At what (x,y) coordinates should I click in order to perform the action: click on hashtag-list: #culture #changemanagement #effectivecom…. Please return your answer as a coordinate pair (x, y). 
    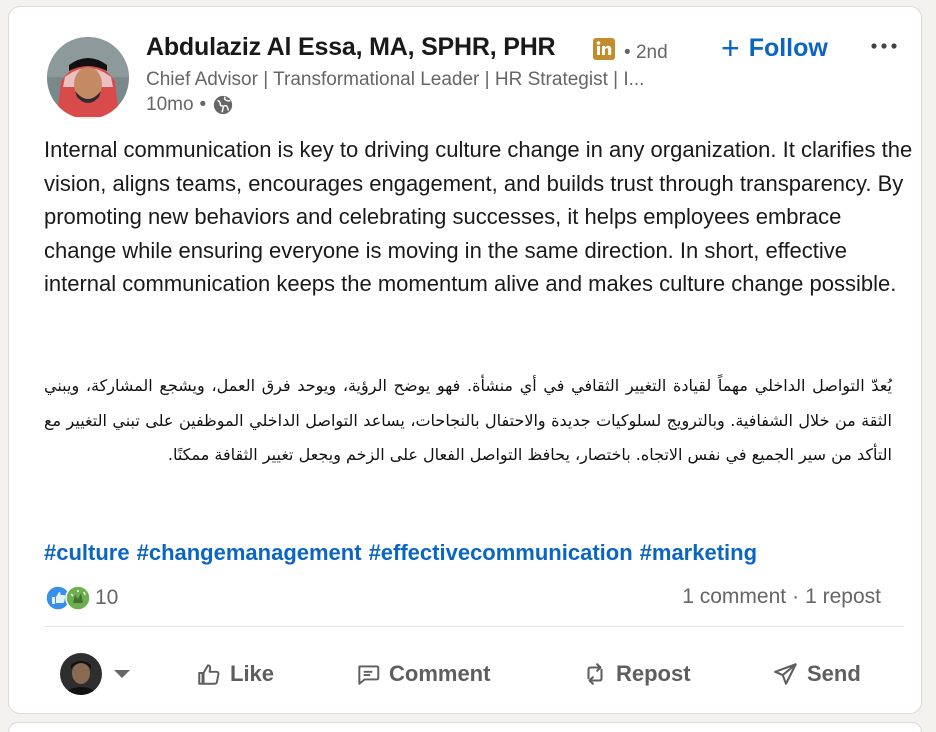
    Looking at the image, I should click on (404, 553).